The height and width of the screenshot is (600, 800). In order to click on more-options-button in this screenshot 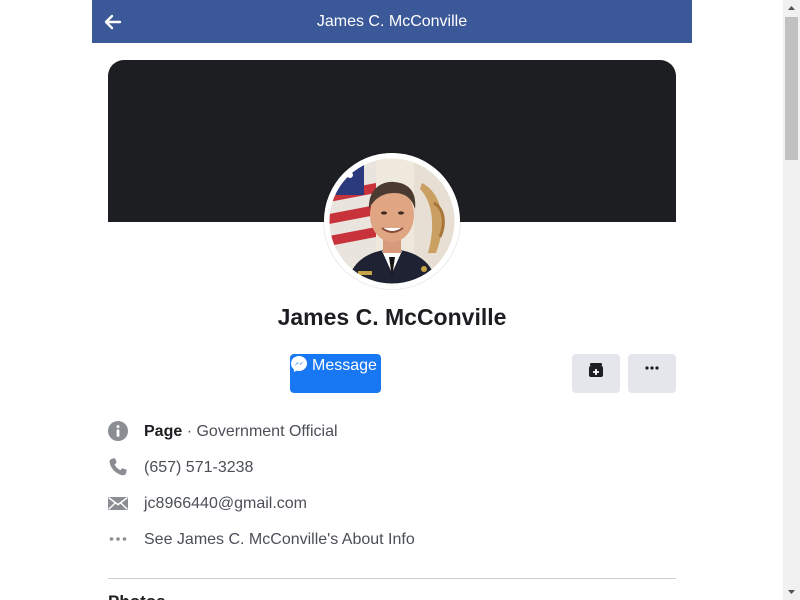, I will do `click(652, 373)`.